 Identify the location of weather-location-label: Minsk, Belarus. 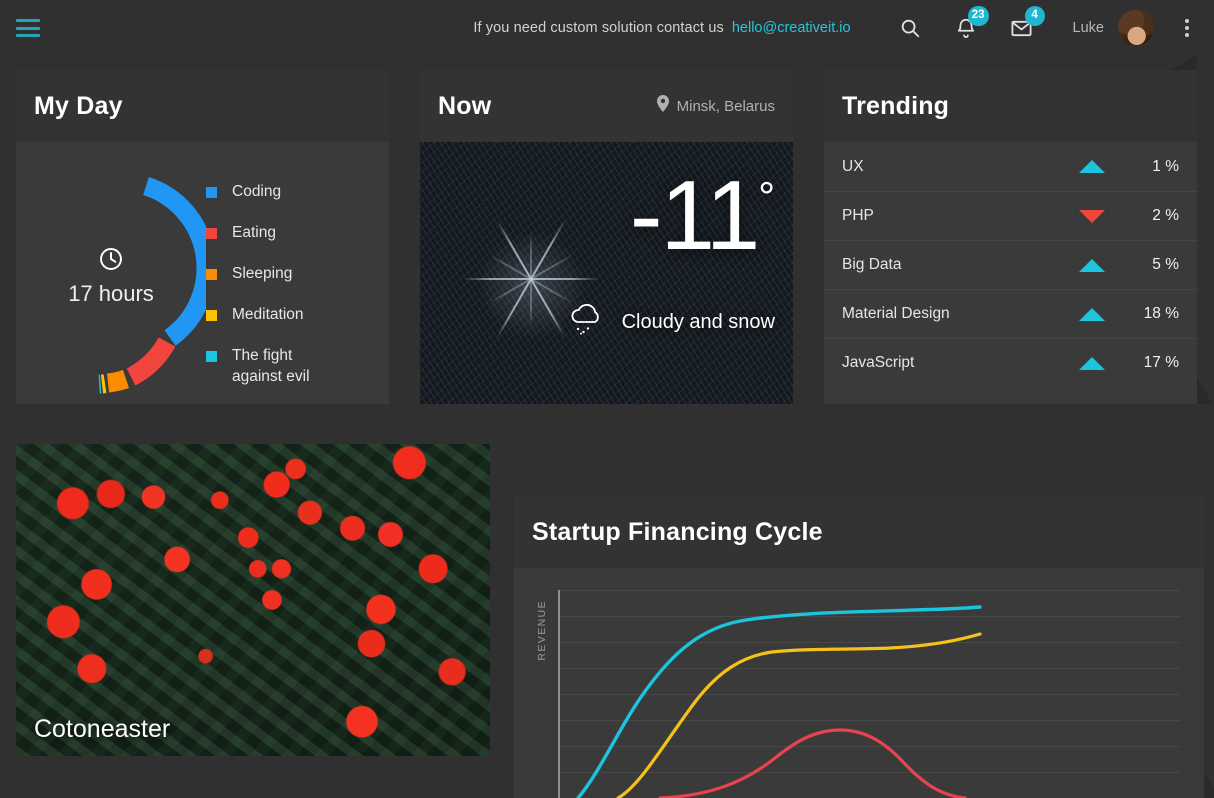
(726, 106).